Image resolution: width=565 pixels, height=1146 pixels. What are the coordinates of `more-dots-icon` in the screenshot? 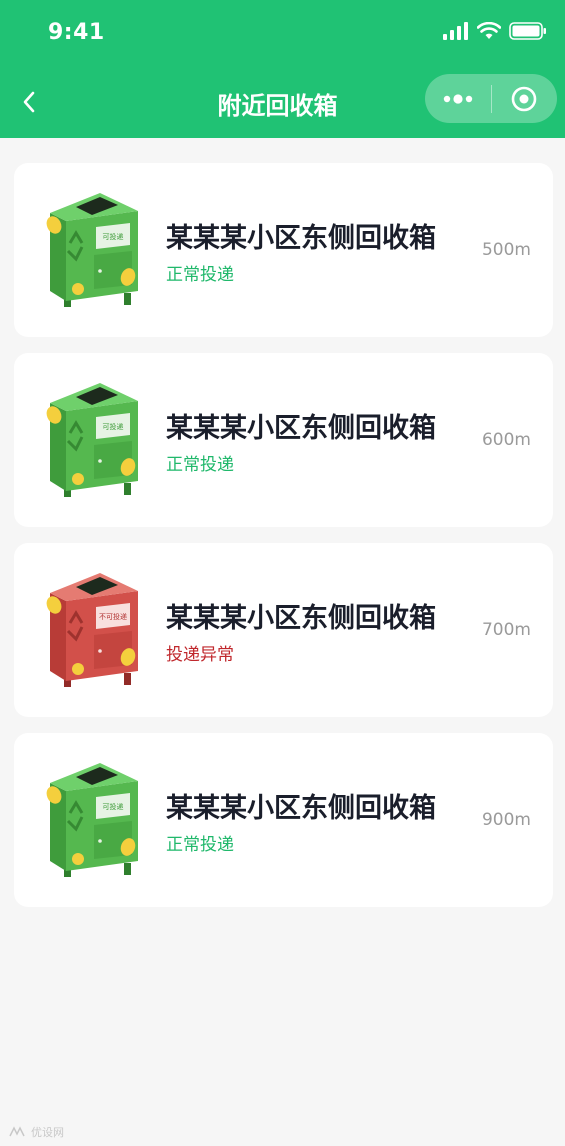 It's located at (457, 98).